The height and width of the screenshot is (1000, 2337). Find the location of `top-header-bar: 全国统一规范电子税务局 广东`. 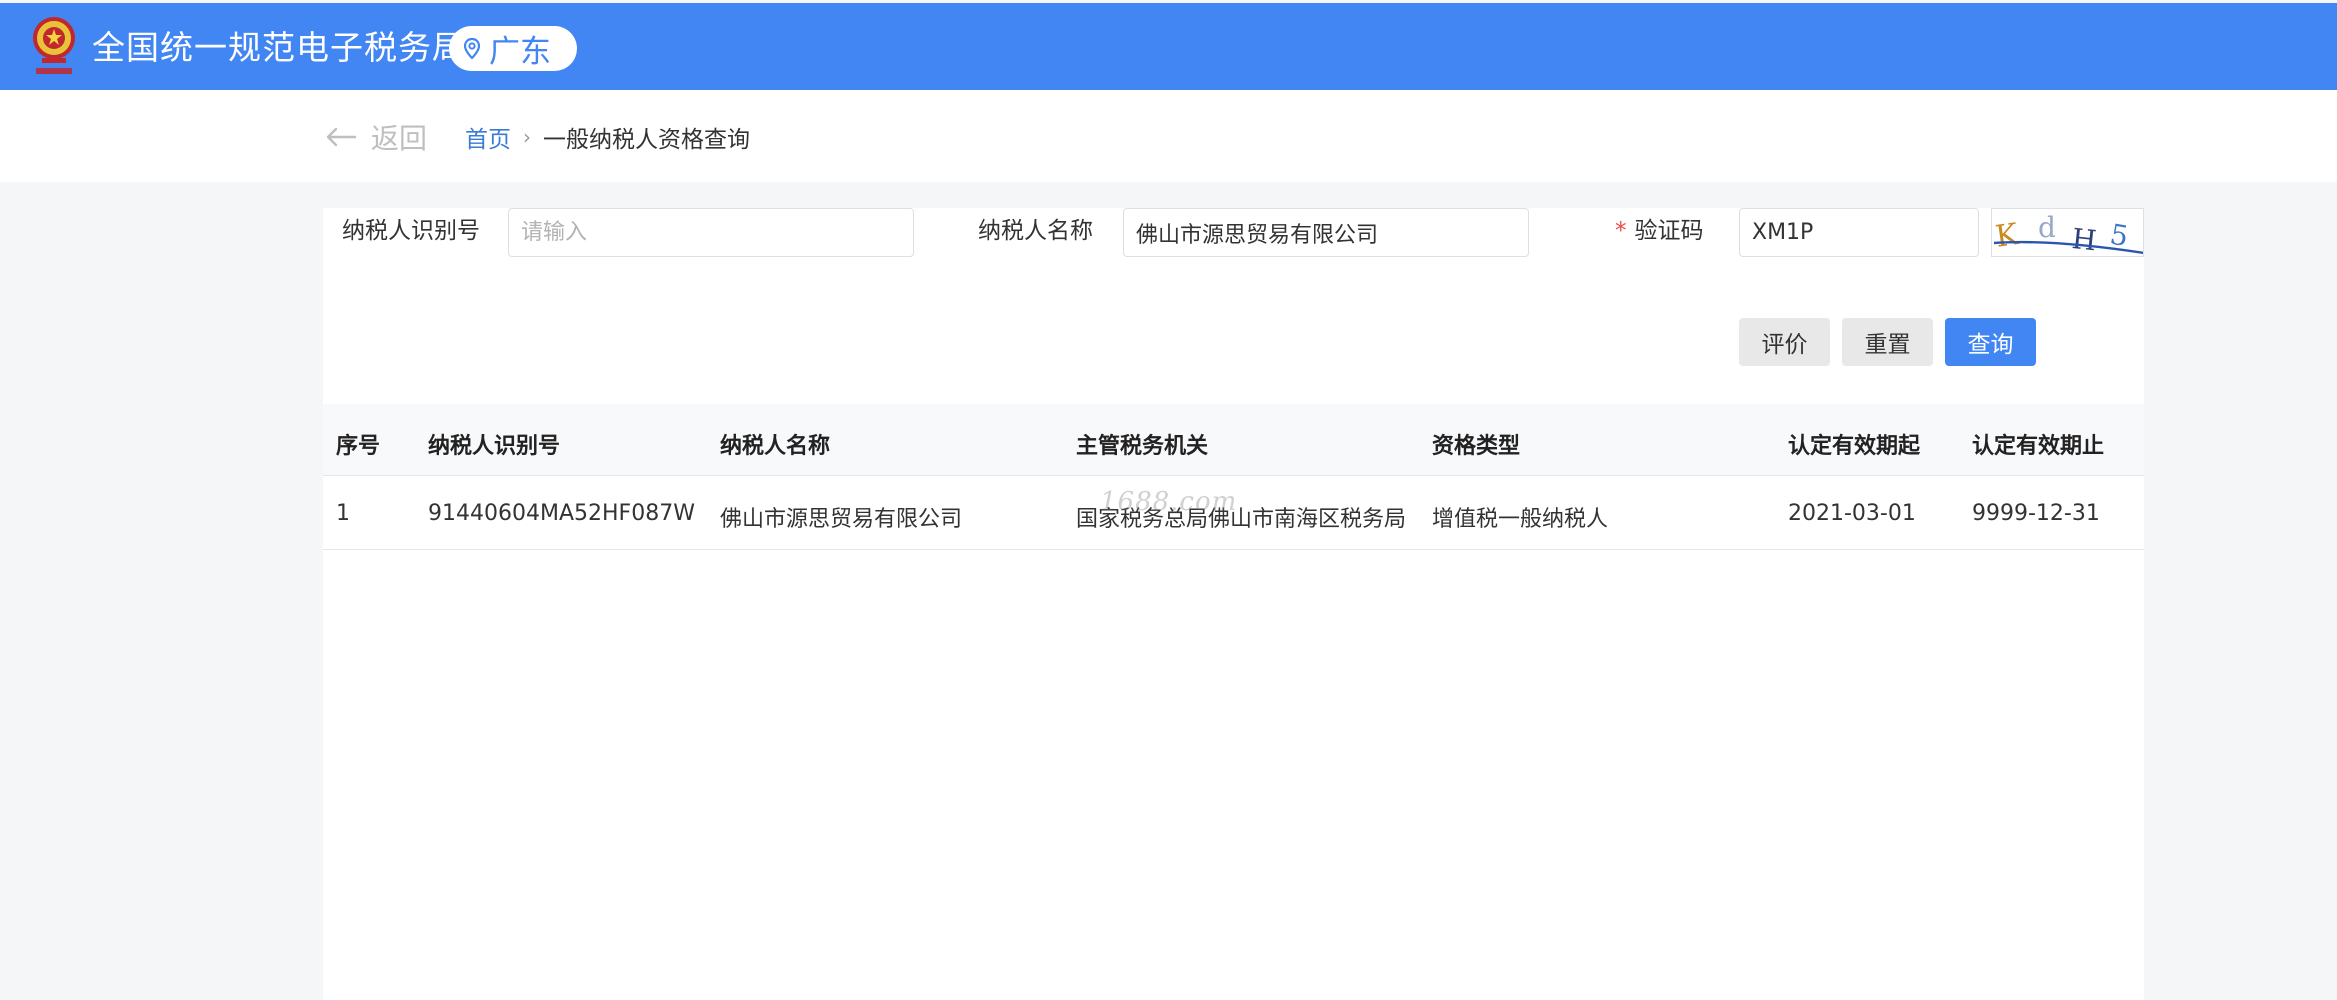

top-header-bar: 全国统一规范电子税务局 广东 is located at coordinates (1168, 46).